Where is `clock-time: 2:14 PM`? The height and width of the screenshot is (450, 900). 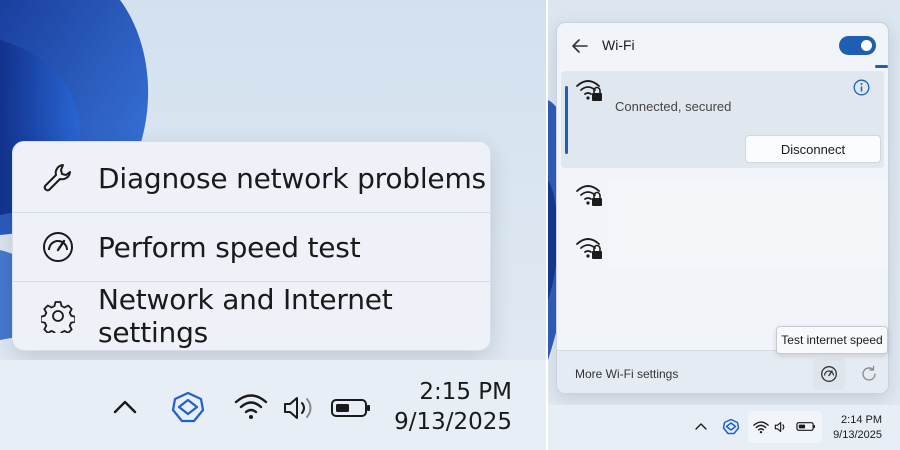 clock-time: 2:14 PM is located at coordinates (861, 420).